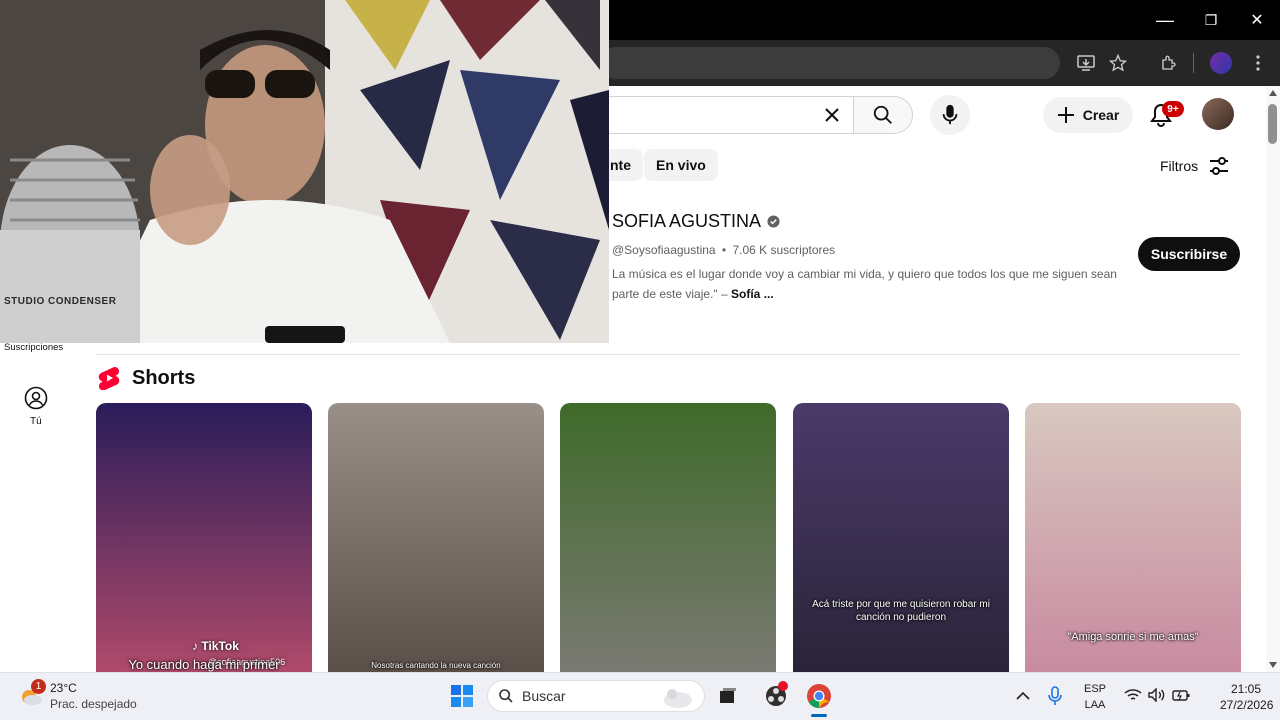 The width and height of the screenshot is (1280, 720). What do you see at coordinates (1179, 166) in the screenshot?
I see `filters-label: Filtros` at bounding box center [1179, 166].